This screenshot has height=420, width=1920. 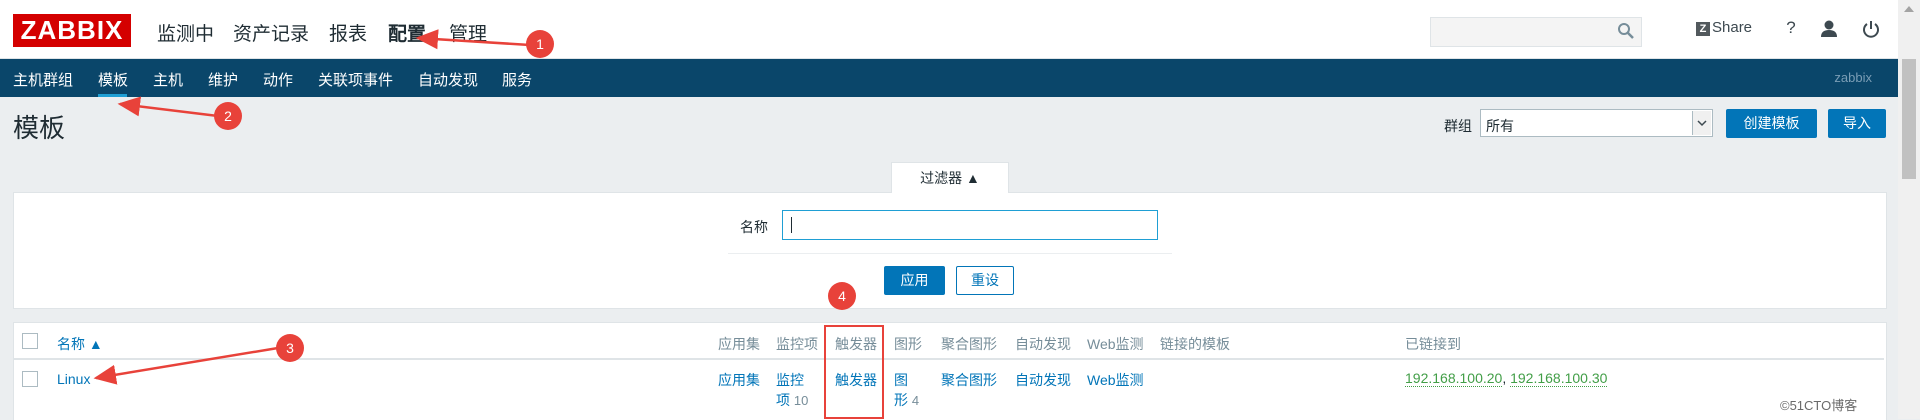 I want to click on annotation-marker-4: 4, so click(x=842, y=296).